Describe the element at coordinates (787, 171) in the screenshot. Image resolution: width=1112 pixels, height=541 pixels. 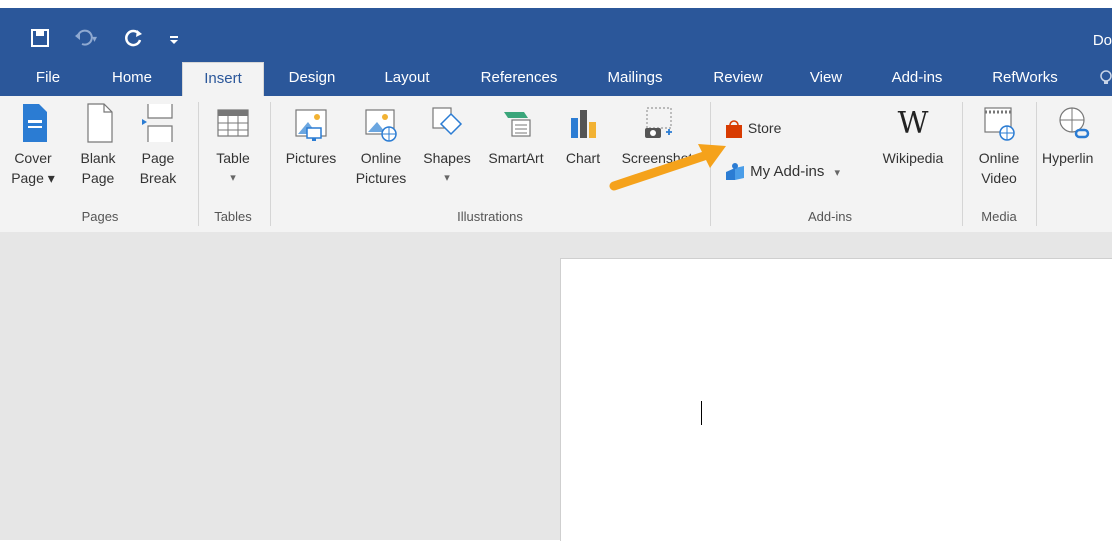
I see `my-add-ins-label: My Add-ins` at that location.